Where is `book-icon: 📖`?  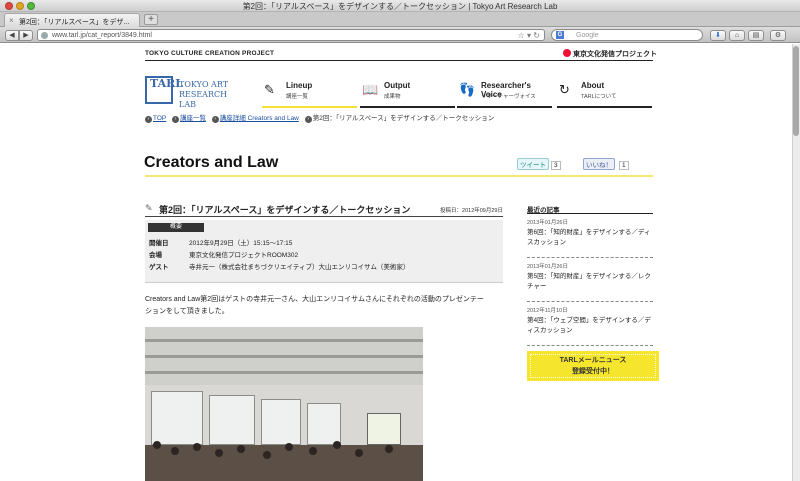 book-icon: 📖 is located at coordinates (370, 89).